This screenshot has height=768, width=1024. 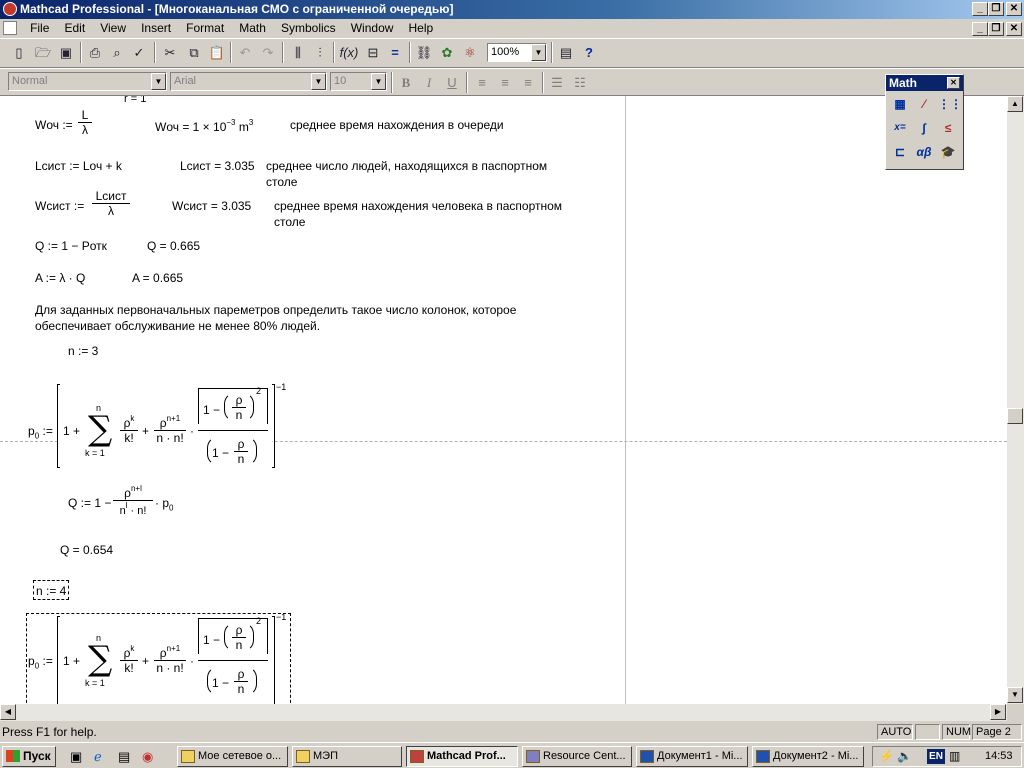 What do you see at coordinates (95, 52) in the screenshot?
I see `print-icon: ⎙` at bounding box center [95, 52].